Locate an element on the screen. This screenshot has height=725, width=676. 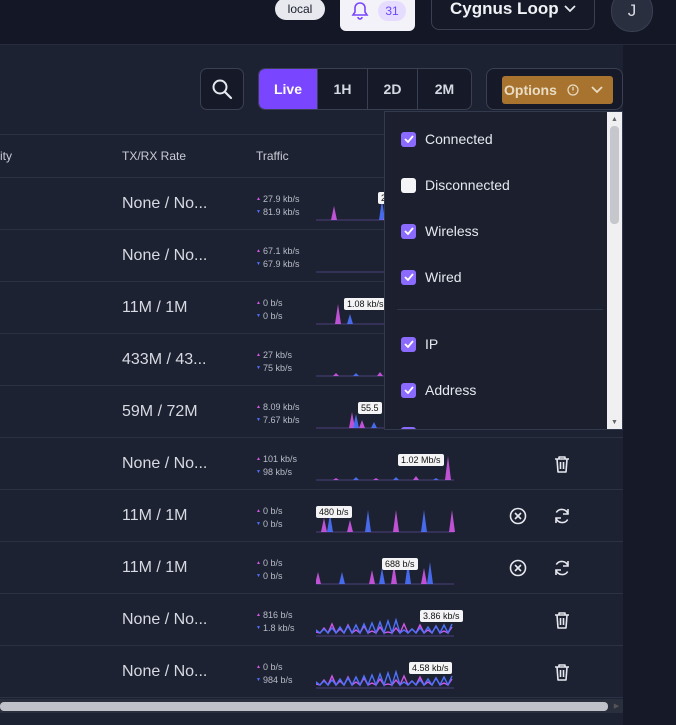
traffic-rates: 8.09 kb/s7.67 kb/s is located at coordinates (278, 414).